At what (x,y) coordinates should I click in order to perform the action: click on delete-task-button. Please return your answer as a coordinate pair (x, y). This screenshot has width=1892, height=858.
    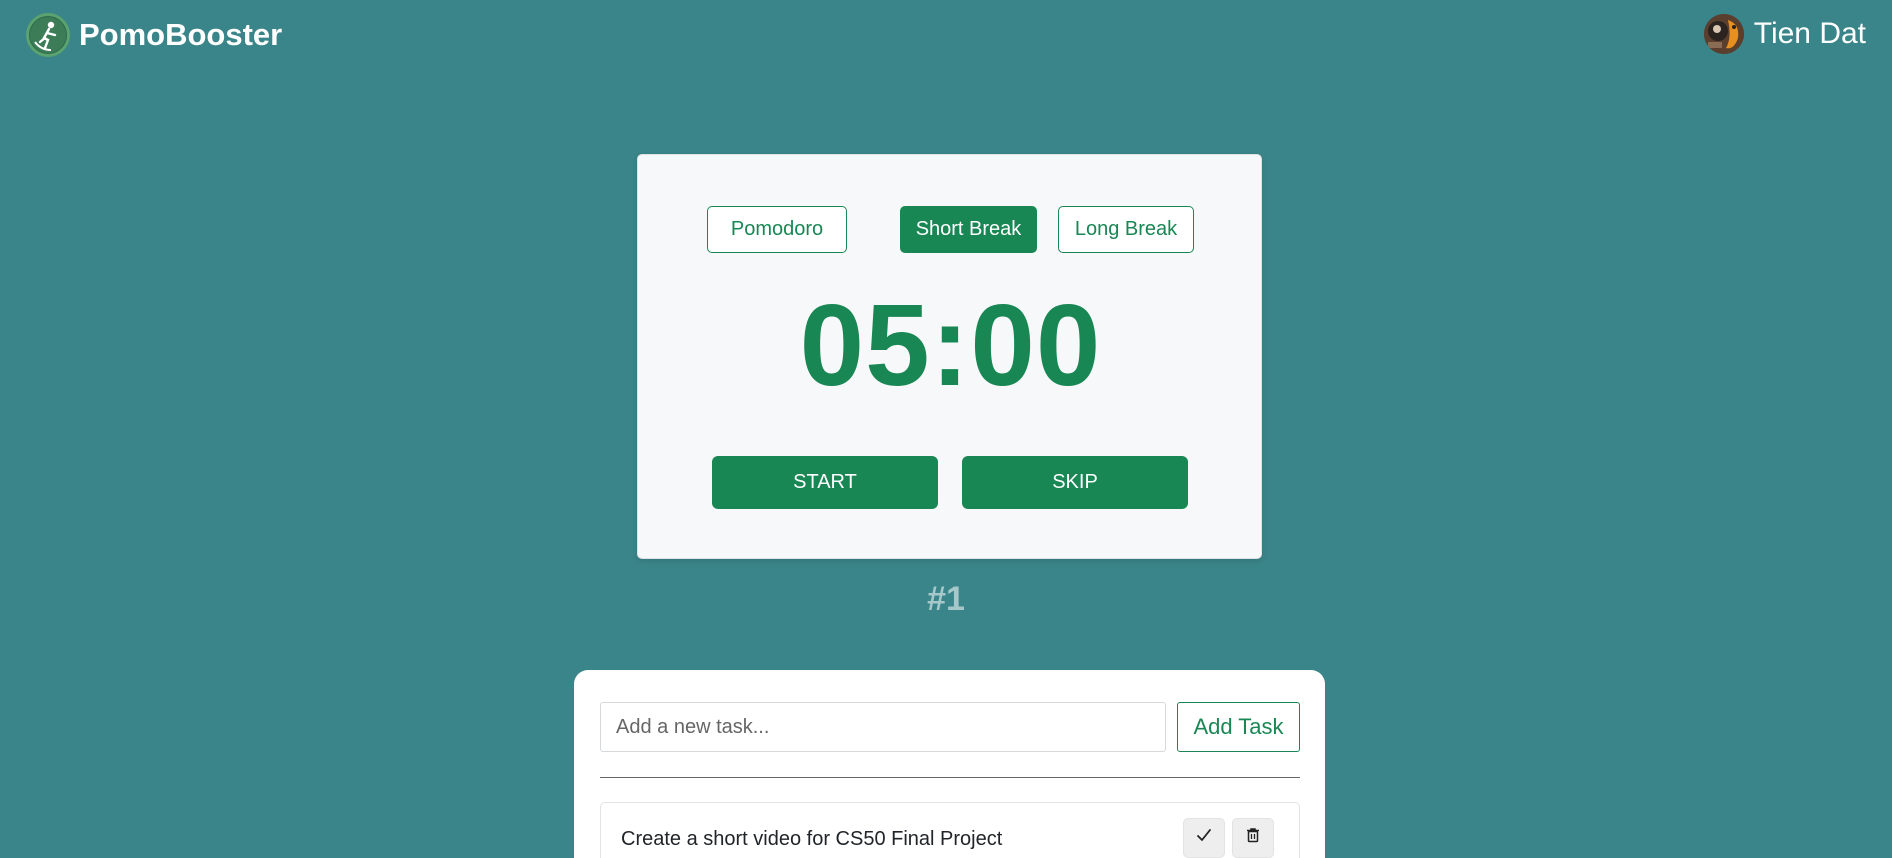
    Looking at the image, I should click on (1253, 838).